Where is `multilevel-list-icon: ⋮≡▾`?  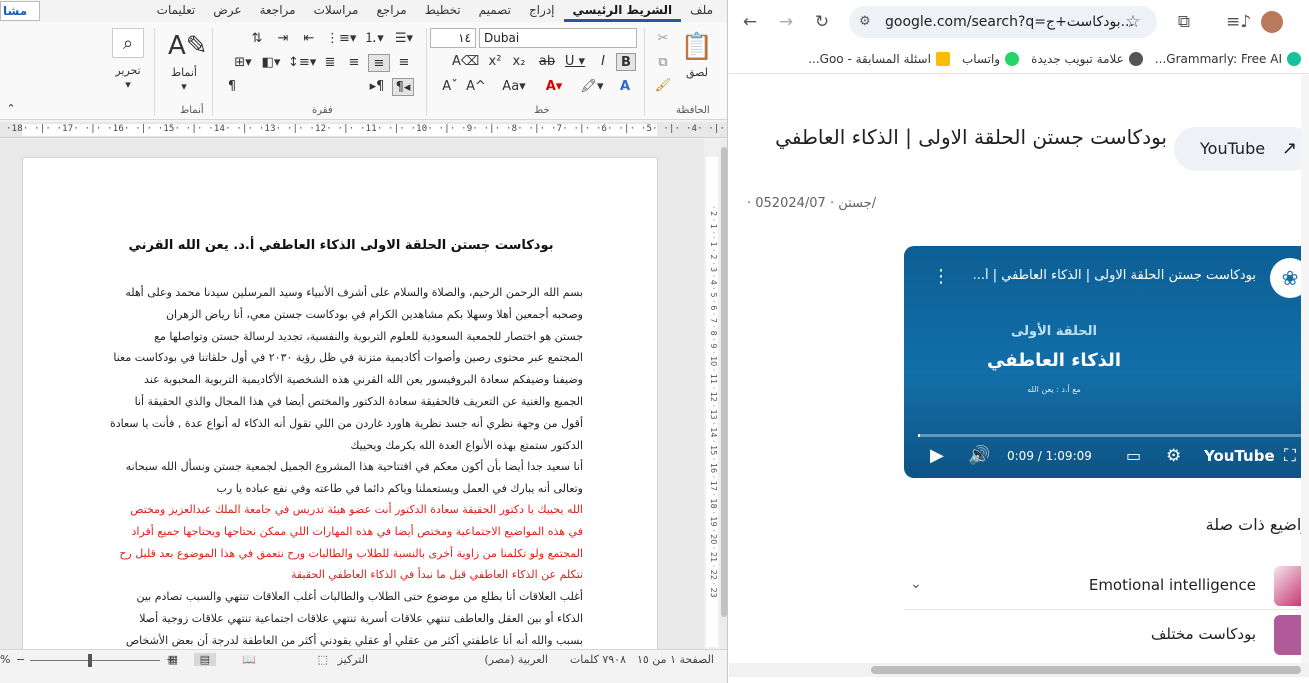
multilevel-list-icon: ⋮≡▾ is located at coordinates (341, 39).